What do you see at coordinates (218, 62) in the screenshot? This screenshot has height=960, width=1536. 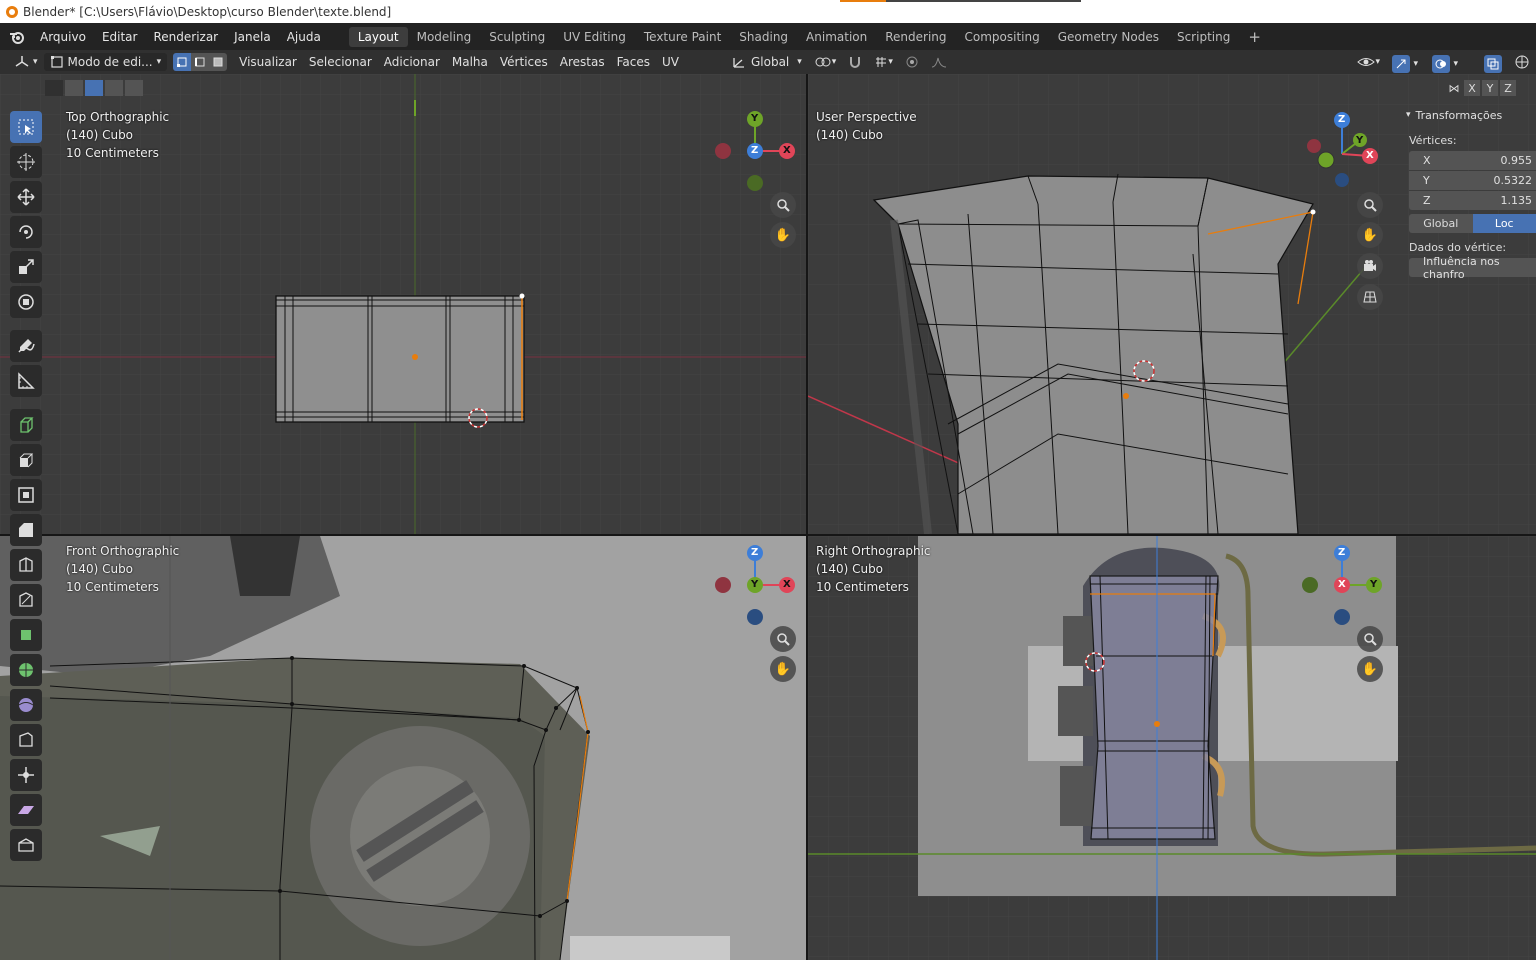 I see `face-select-icon` at bounding box center [218, 62].